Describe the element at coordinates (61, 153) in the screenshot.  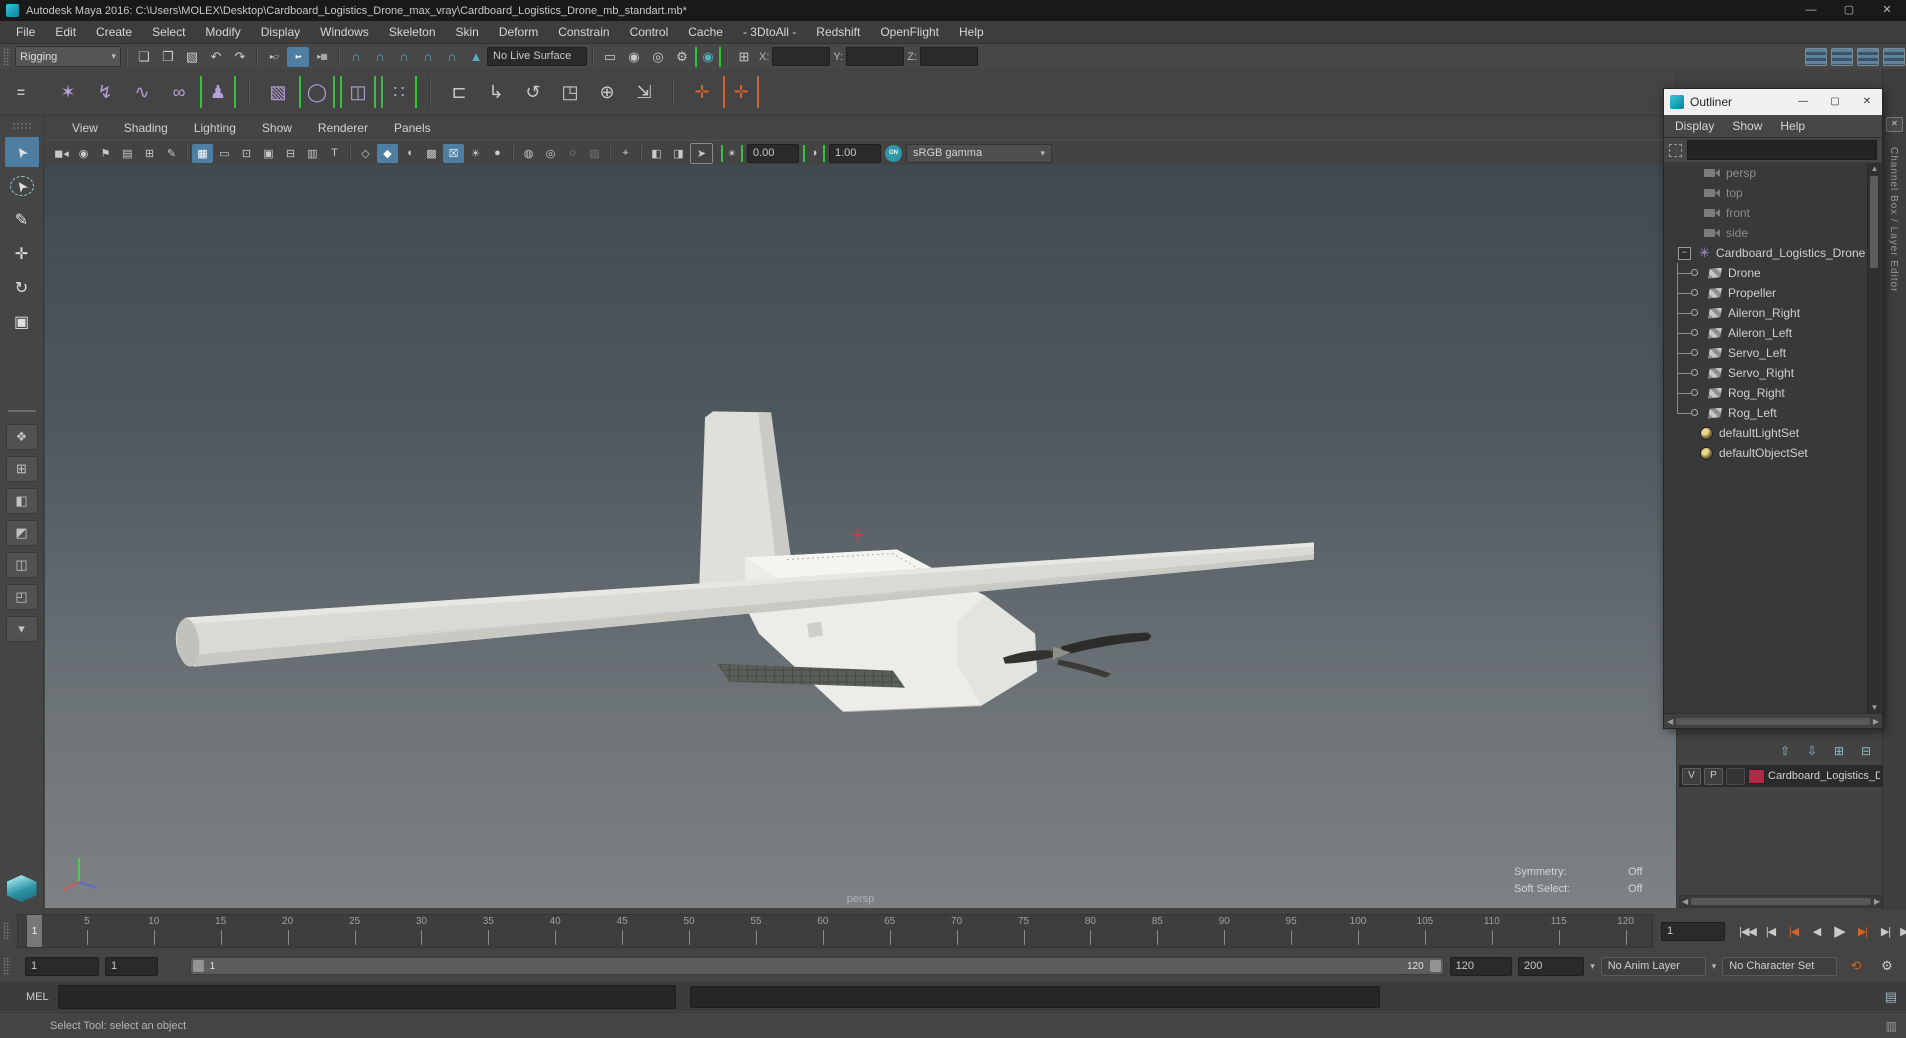
I see `select-camera-icon: ◼◂` at that location.